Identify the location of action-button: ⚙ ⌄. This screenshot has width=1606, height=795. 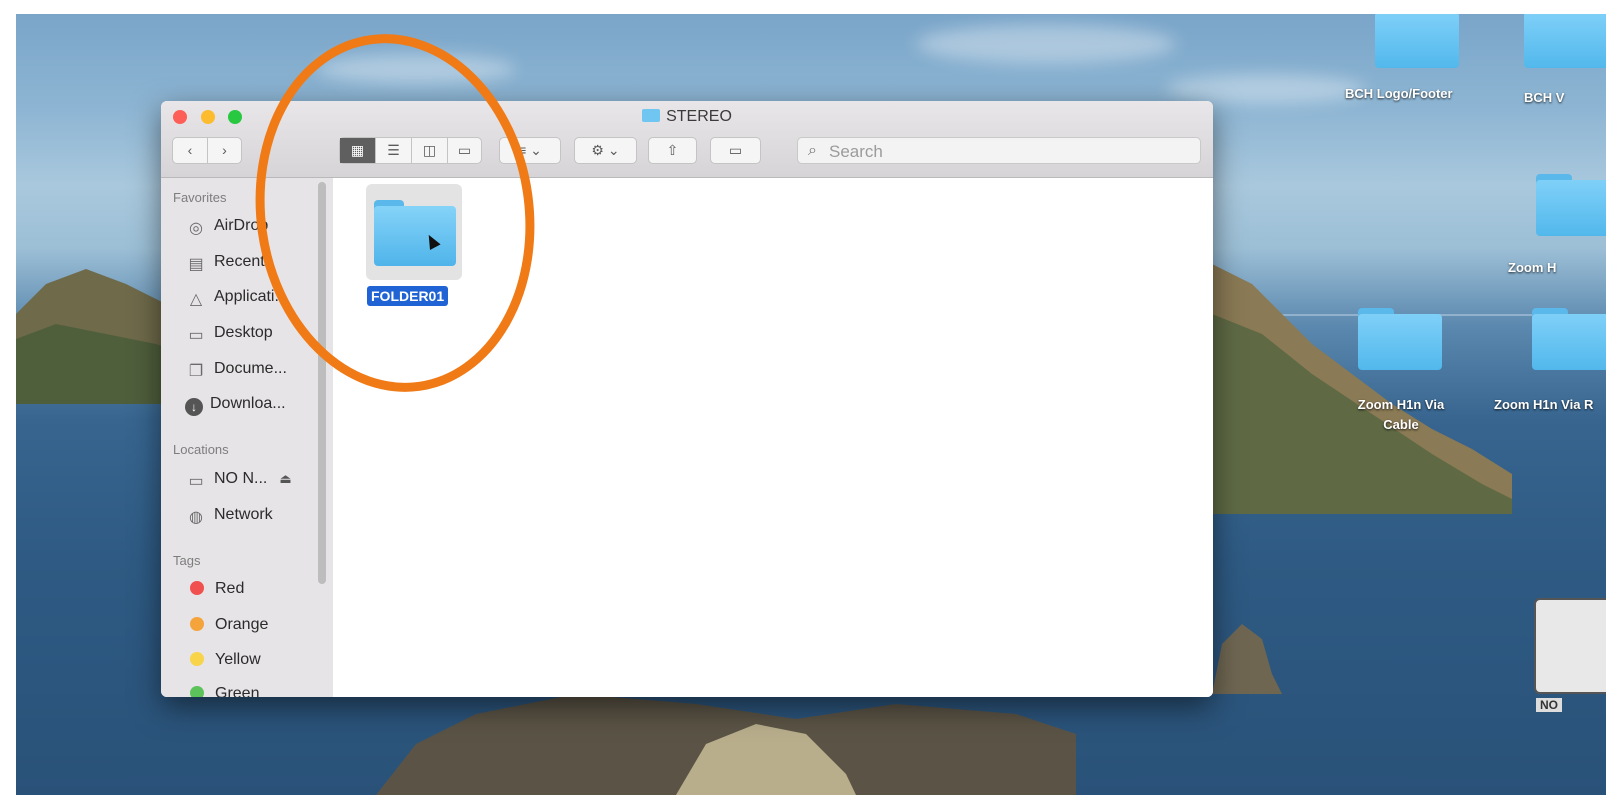
(605, 150).